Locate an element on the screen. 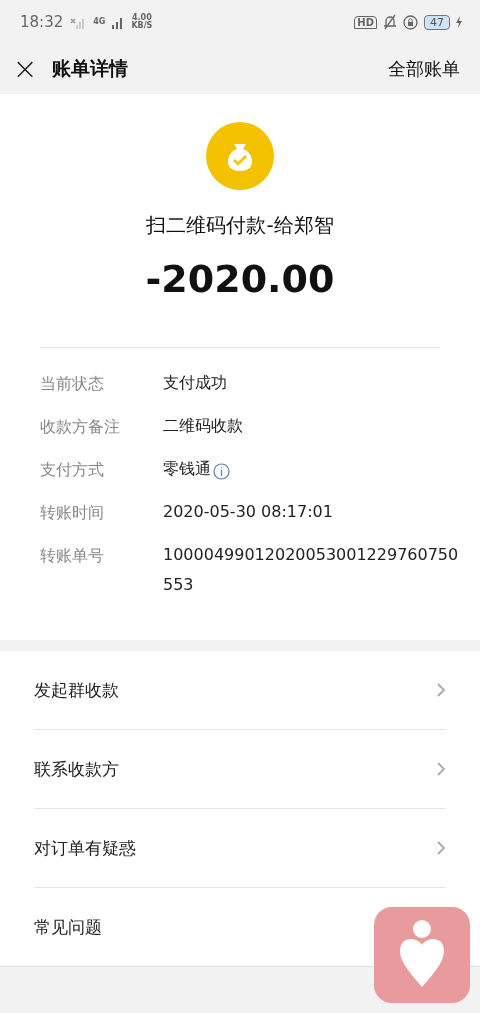 The width and height of the screenshot is (480, 1013). network-label: 4G is located at coordinates (99, 22).